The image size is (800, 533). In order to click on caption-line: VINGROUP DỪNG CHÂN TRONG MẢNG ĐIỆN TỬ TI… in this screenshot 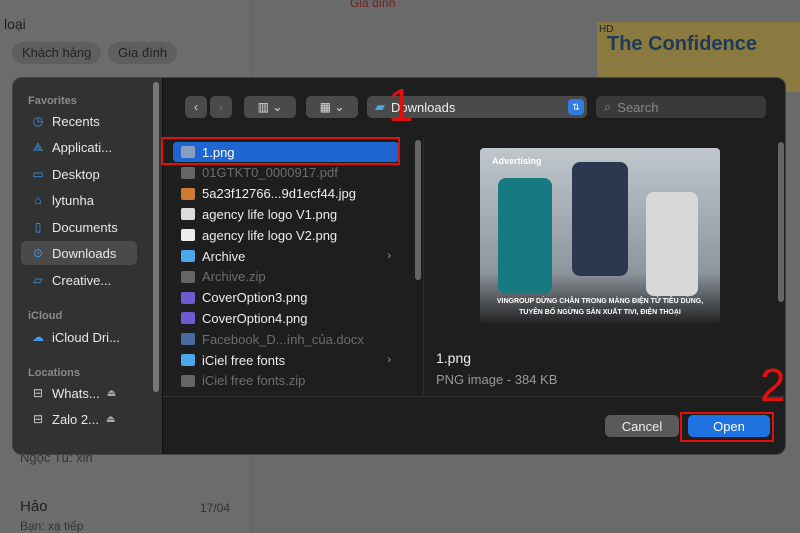, I will do `click(600, 301)`.